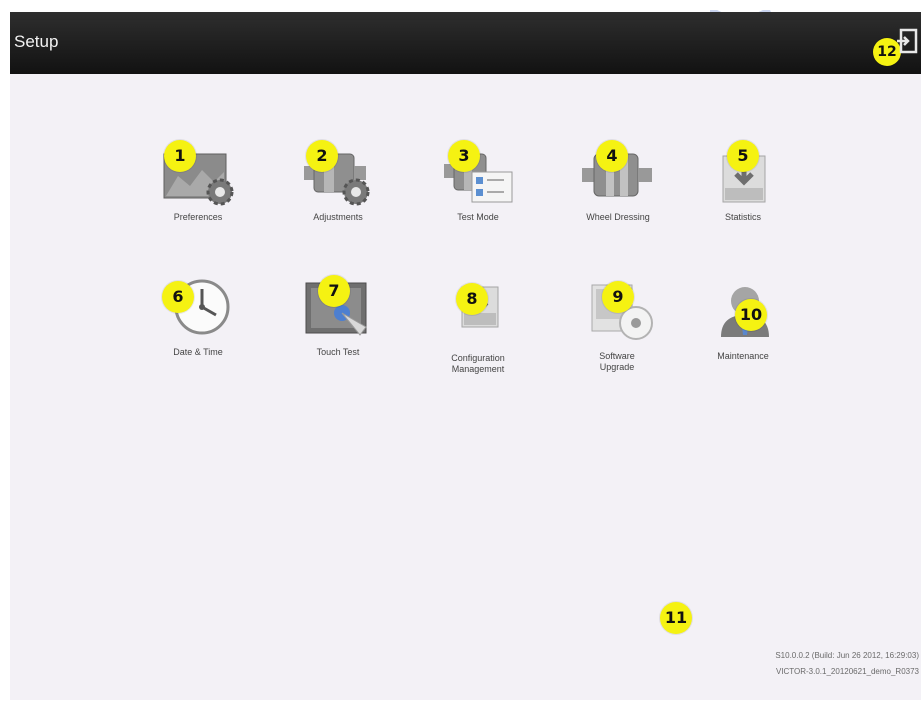 This screenshot has width=921, height=702. What do you see at coordinates (742, 217) in the screenshot?
I see `tile-label-statistics: Statistics` at bounding box center [742, 217].